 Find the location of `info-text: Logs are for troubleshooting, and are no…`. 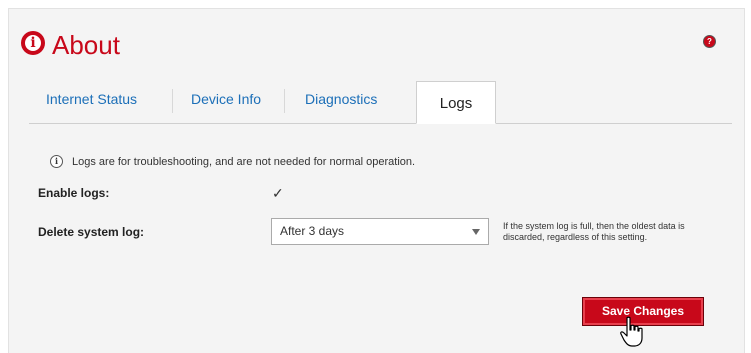

info-text: Logs are for troubleshooting, and are no… is located at coordinates (244, 161).